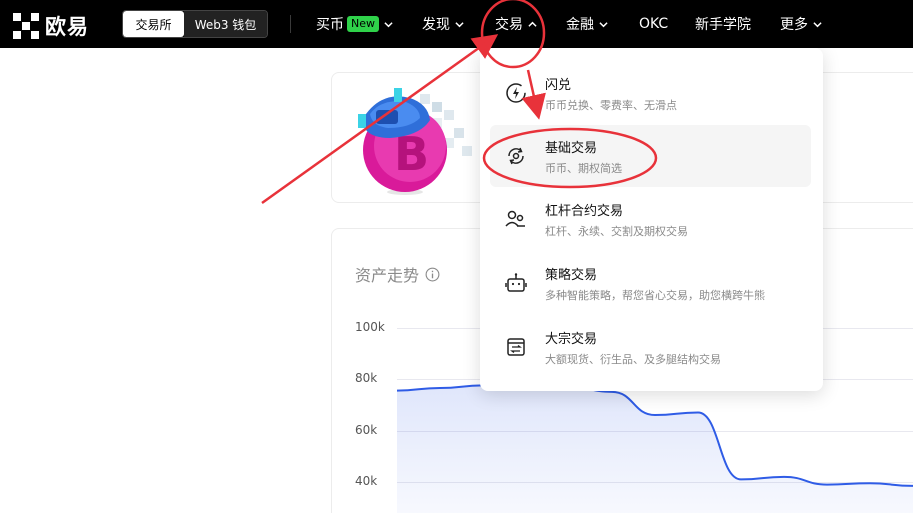  Describe the element at coordinates (650, 156) in the screenshot. I see `menu-item-basic-trade: 基础交易 币币、期权简选` at that location.